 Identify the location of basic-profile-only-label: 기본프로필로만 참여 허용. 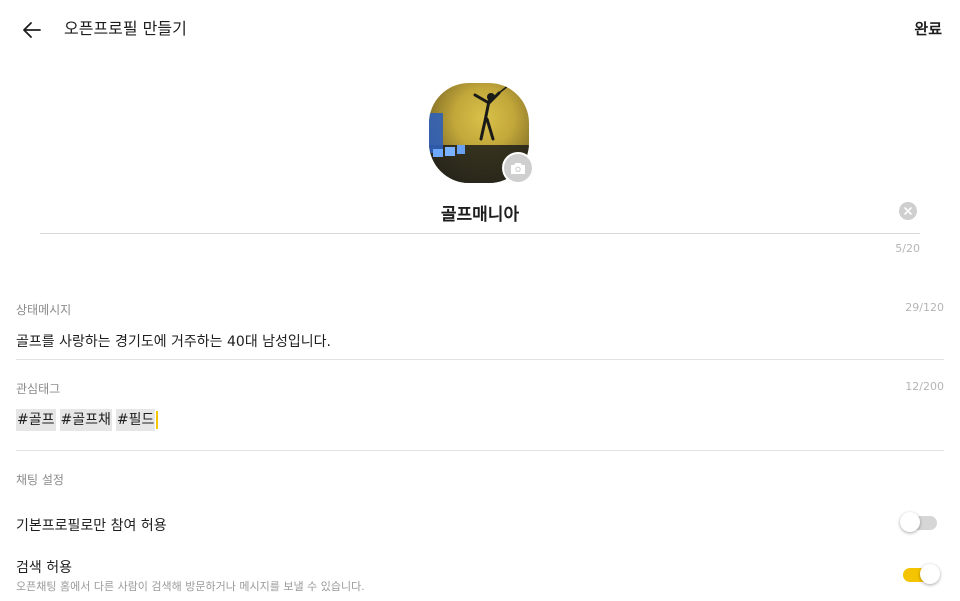
(91, 526).